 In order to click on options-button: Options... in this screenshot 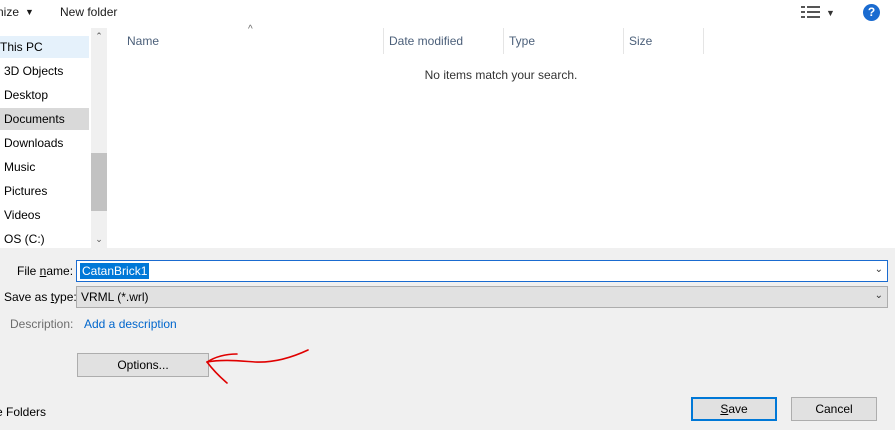, I will do `click(143, 365)`.